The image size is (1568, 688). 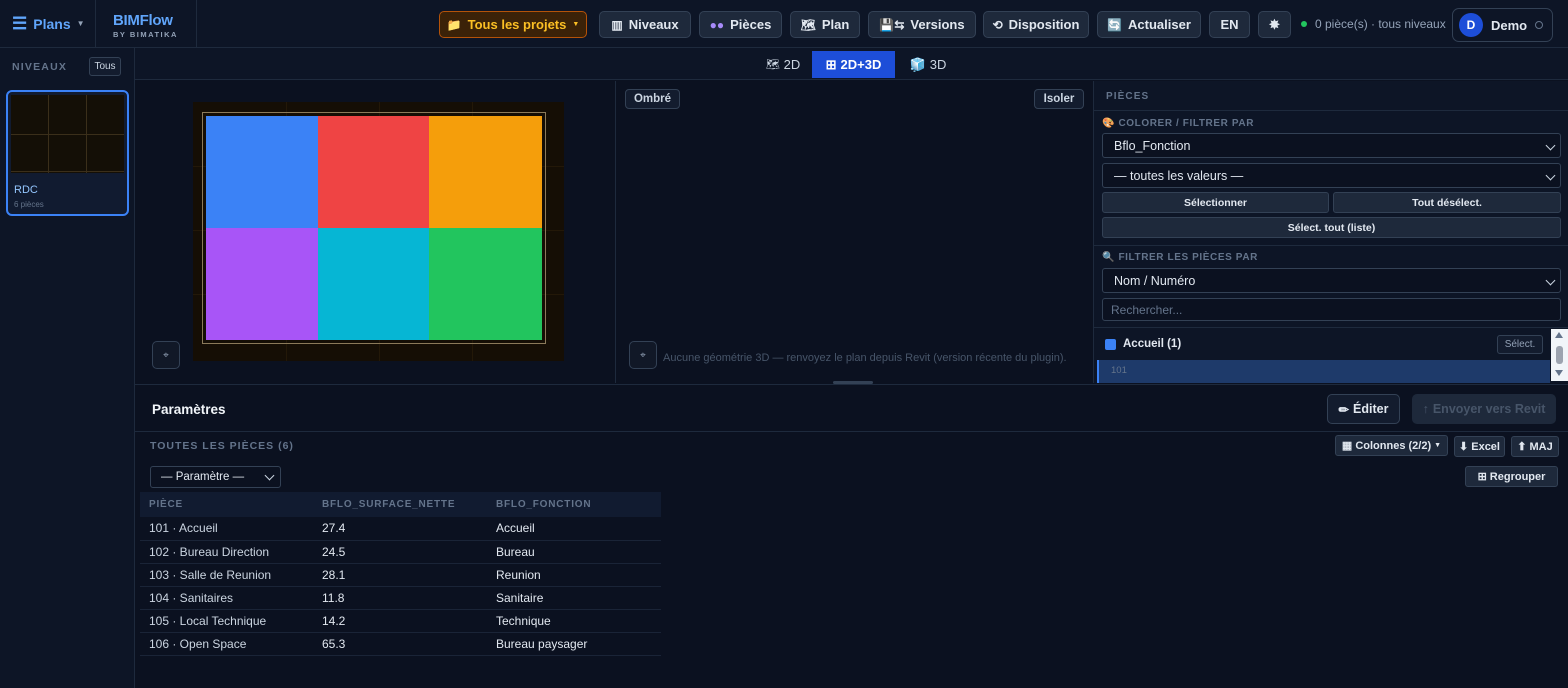 I want to click on table-row: 106 · Open Space 65.3 Bureau paysager, so click(x=400, y=644).